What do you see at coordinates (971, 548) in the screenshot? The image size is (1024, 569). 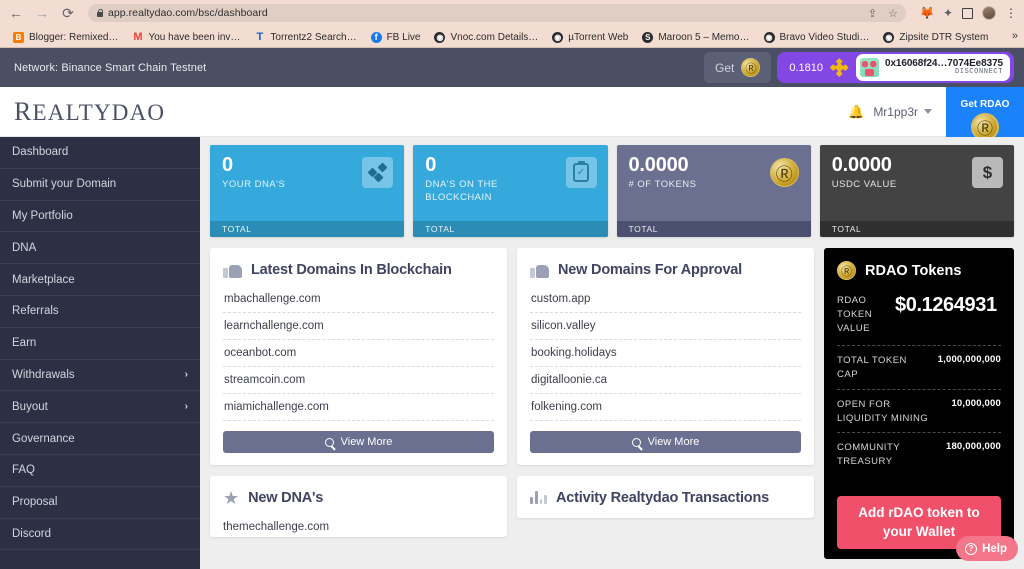 I see `question-circle-icon: ?` at bounding box center [971, 548].